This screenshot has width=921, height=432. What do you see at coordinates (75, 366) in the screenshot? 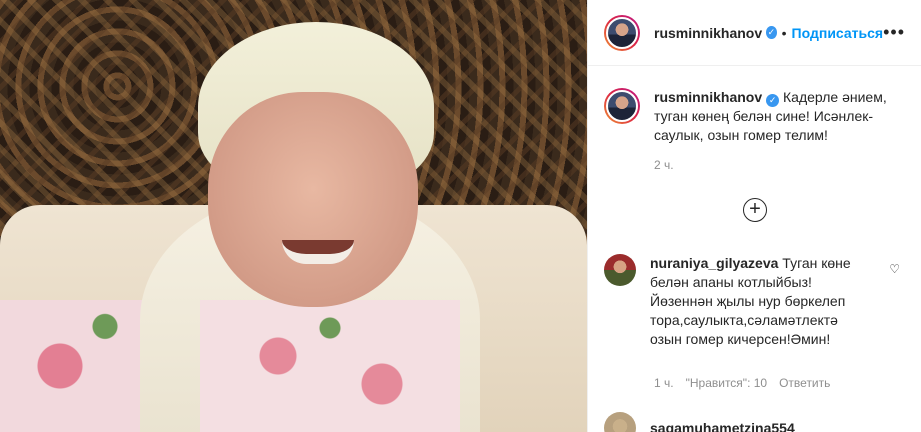
I see `photo-dress-left` at bounding box center [75, 366].